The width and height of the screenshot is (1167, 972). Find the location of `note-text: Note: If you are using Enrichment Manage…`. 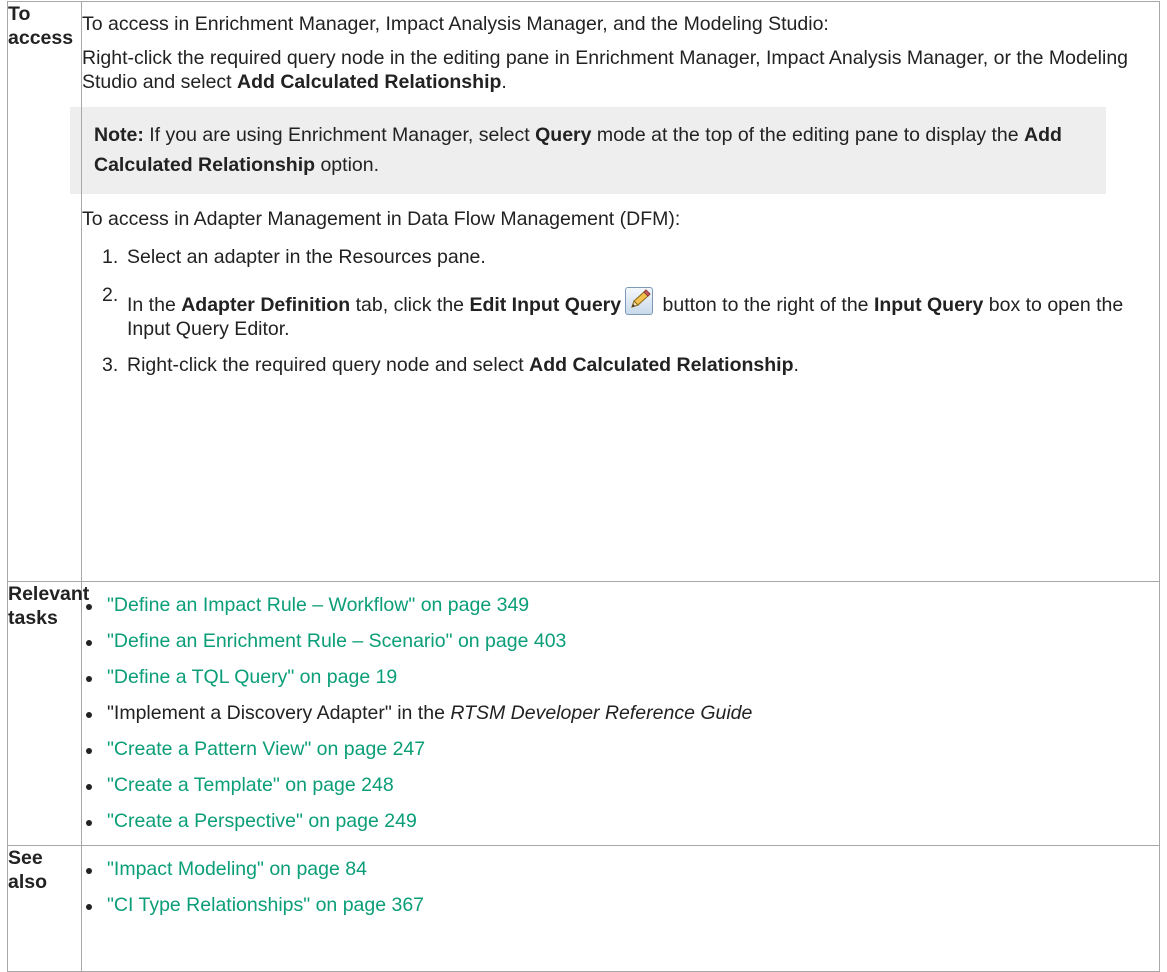

note-text: Note: If you are using Enrichment Manage… is located at coordinates (578, 150).